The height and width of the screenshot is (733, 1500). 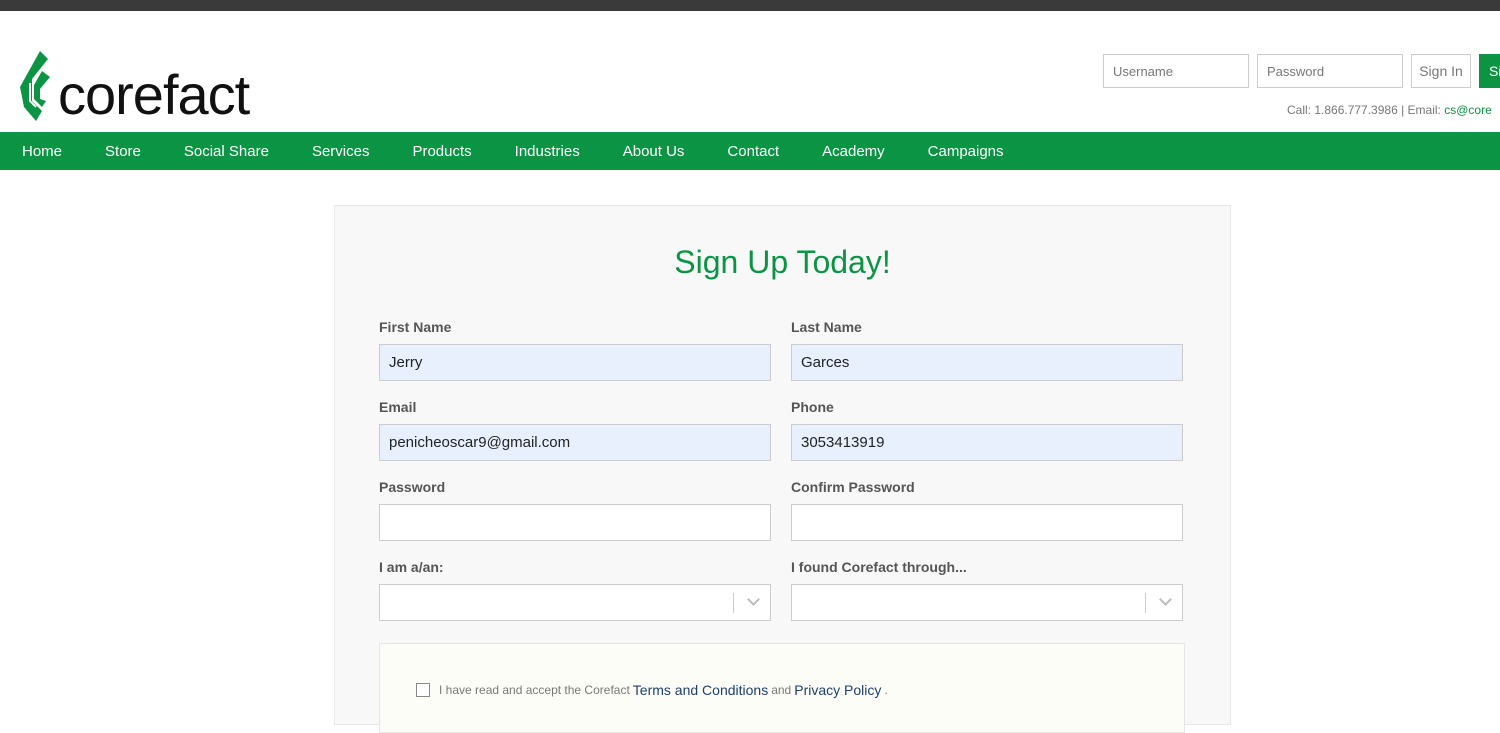 I want to click on page-title: Sign Up Today!, so click(x=782, y=262).